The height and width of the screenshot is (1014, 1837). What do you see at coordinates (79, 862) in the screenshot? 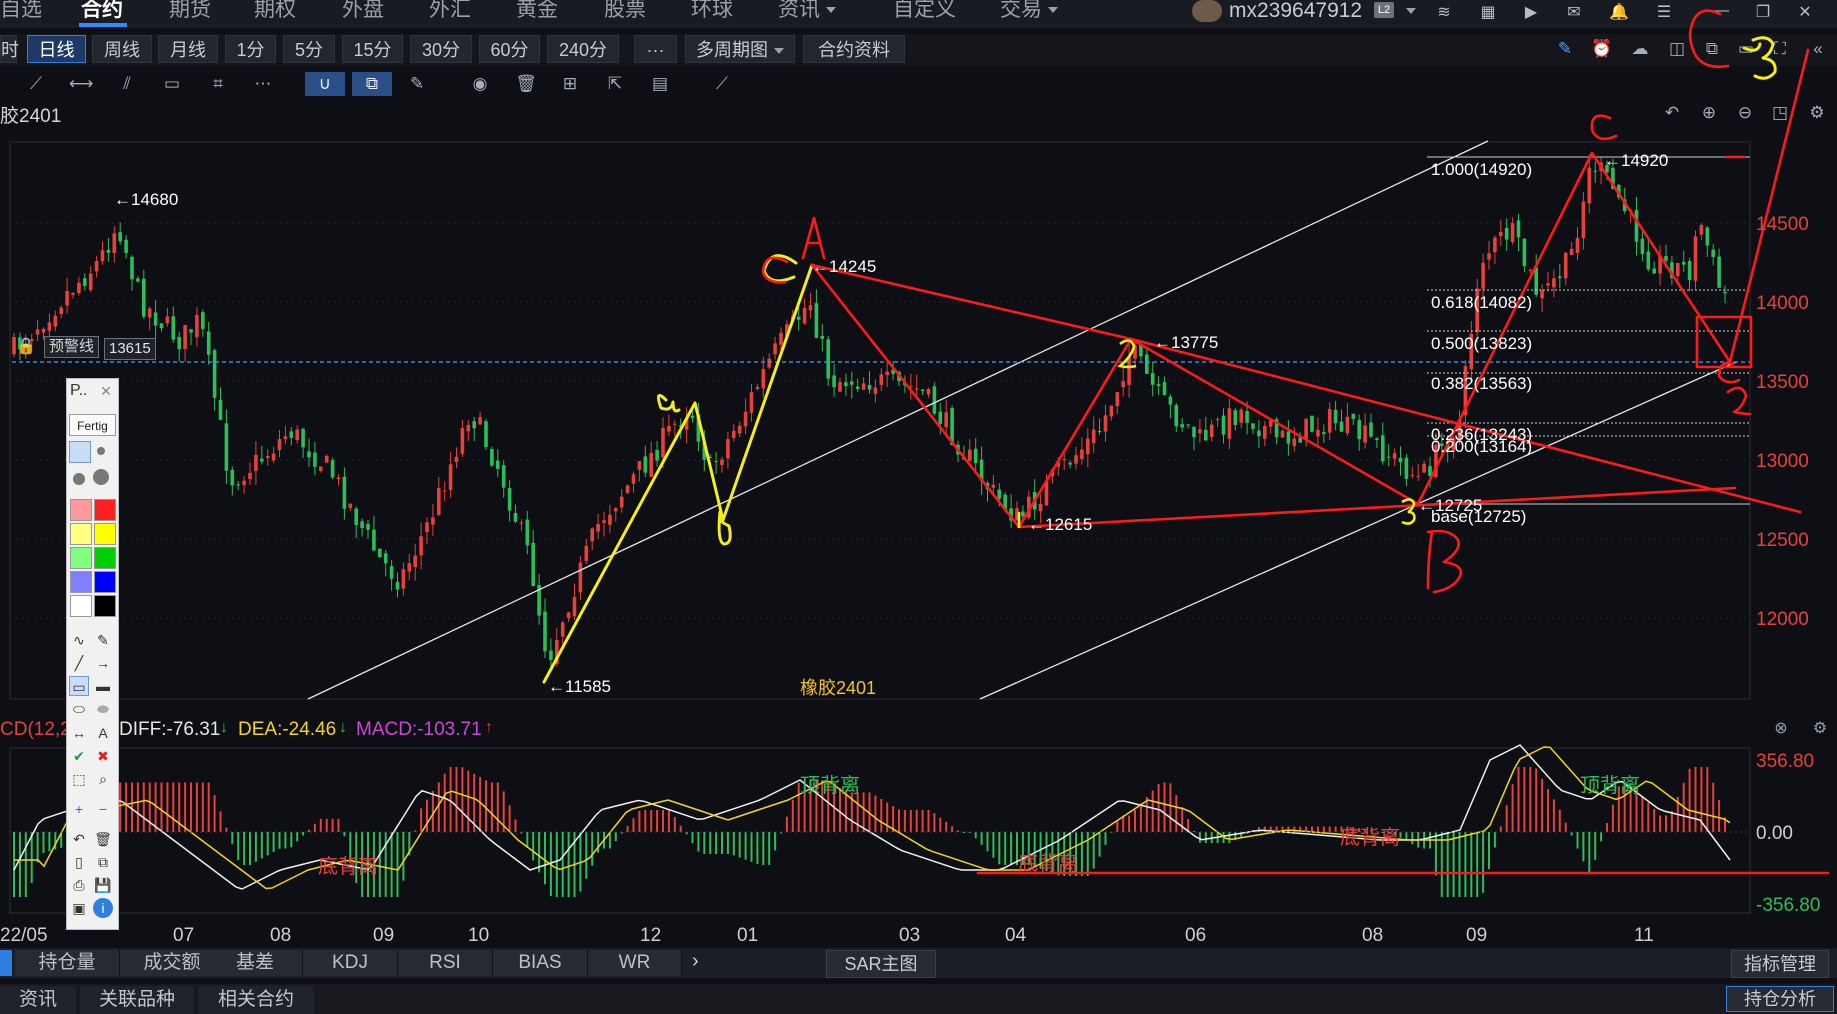
I see `new-page-icon: ▯` at bounding box center [79, 862].